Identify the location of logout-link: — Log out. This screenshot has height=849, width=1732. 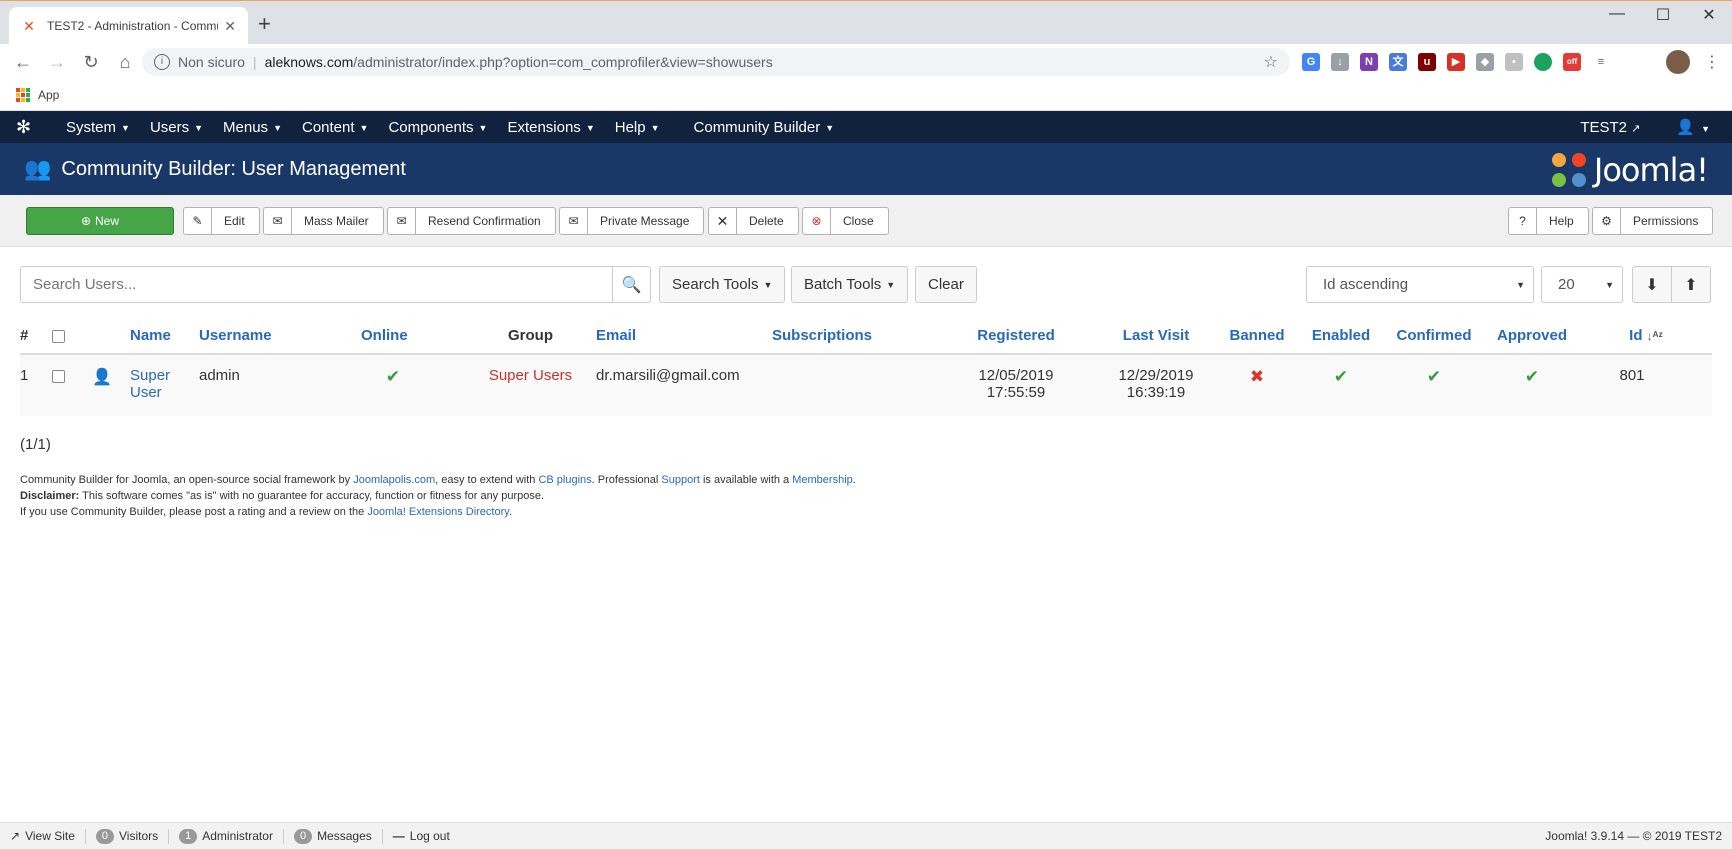
(421, 836).